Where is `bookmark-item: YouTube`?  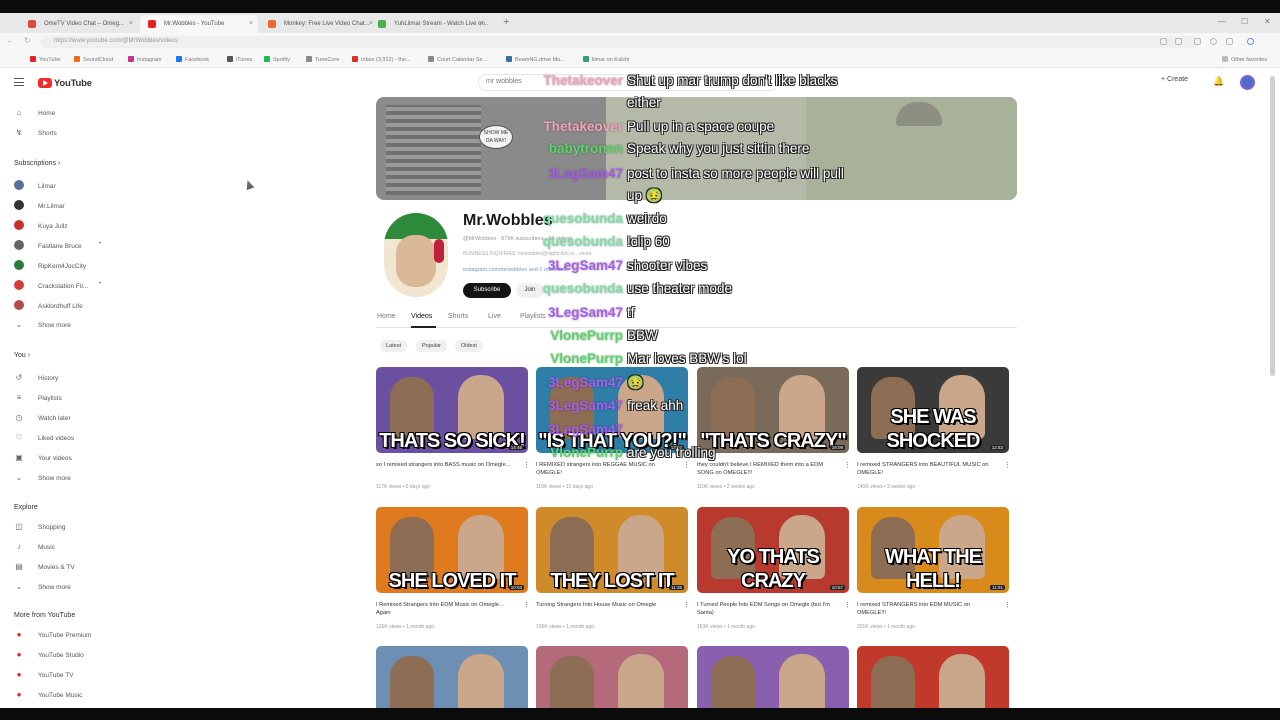 bookmark-item: YouTube is located at coordinates (45, 59).